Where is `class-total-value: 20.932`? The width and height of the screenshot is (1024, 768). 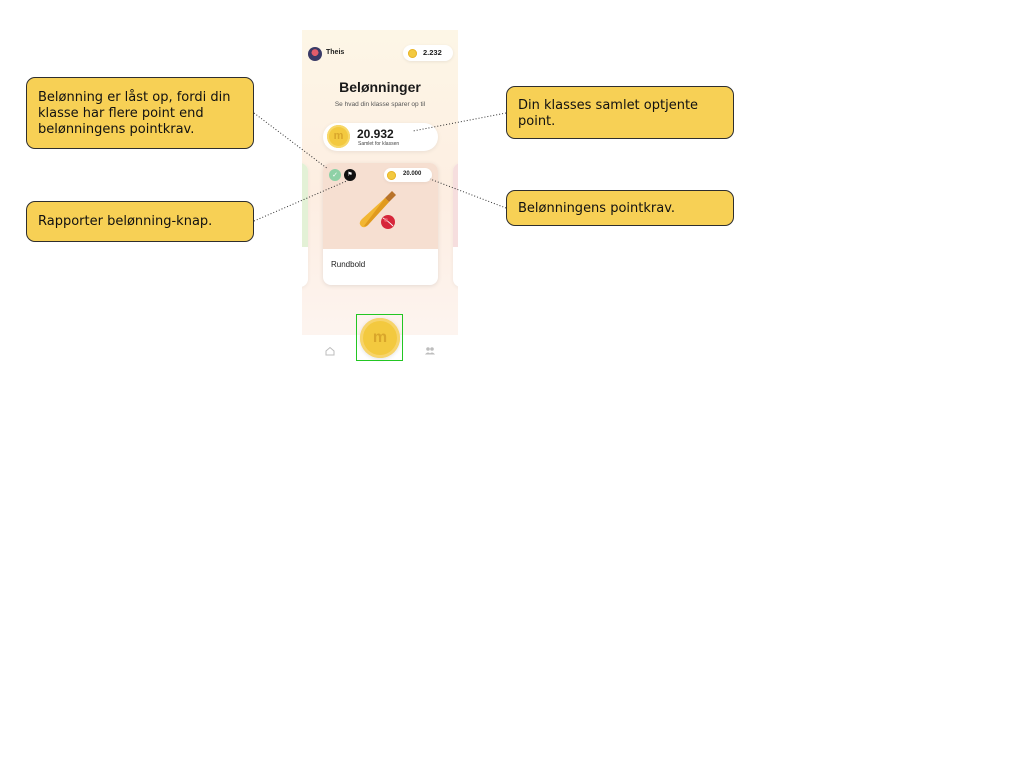
class-total-value: 20.932 is located at coordinates (375, 134).